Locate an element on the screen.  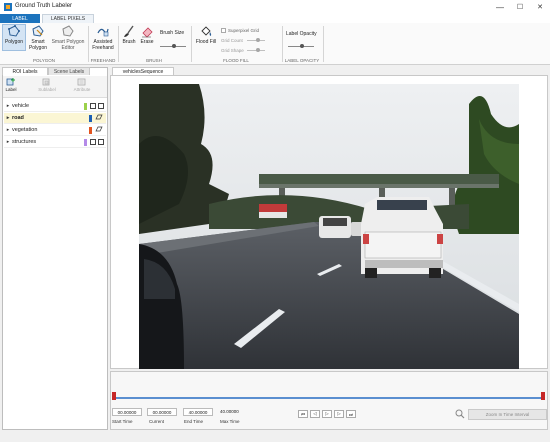
polygon-button: Polygon is located at coordinates (14, 35).